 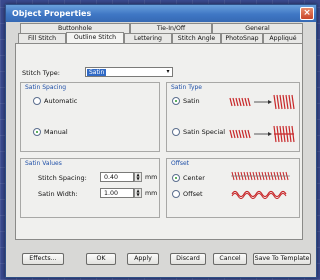 I want to click on button-label: Apply, so click(x=143, y=258).